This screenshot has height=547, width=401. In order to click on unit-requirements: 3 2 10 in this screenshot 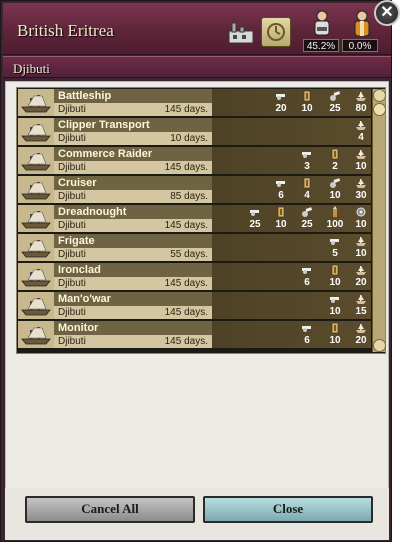, I will do `click(291, 160)`.